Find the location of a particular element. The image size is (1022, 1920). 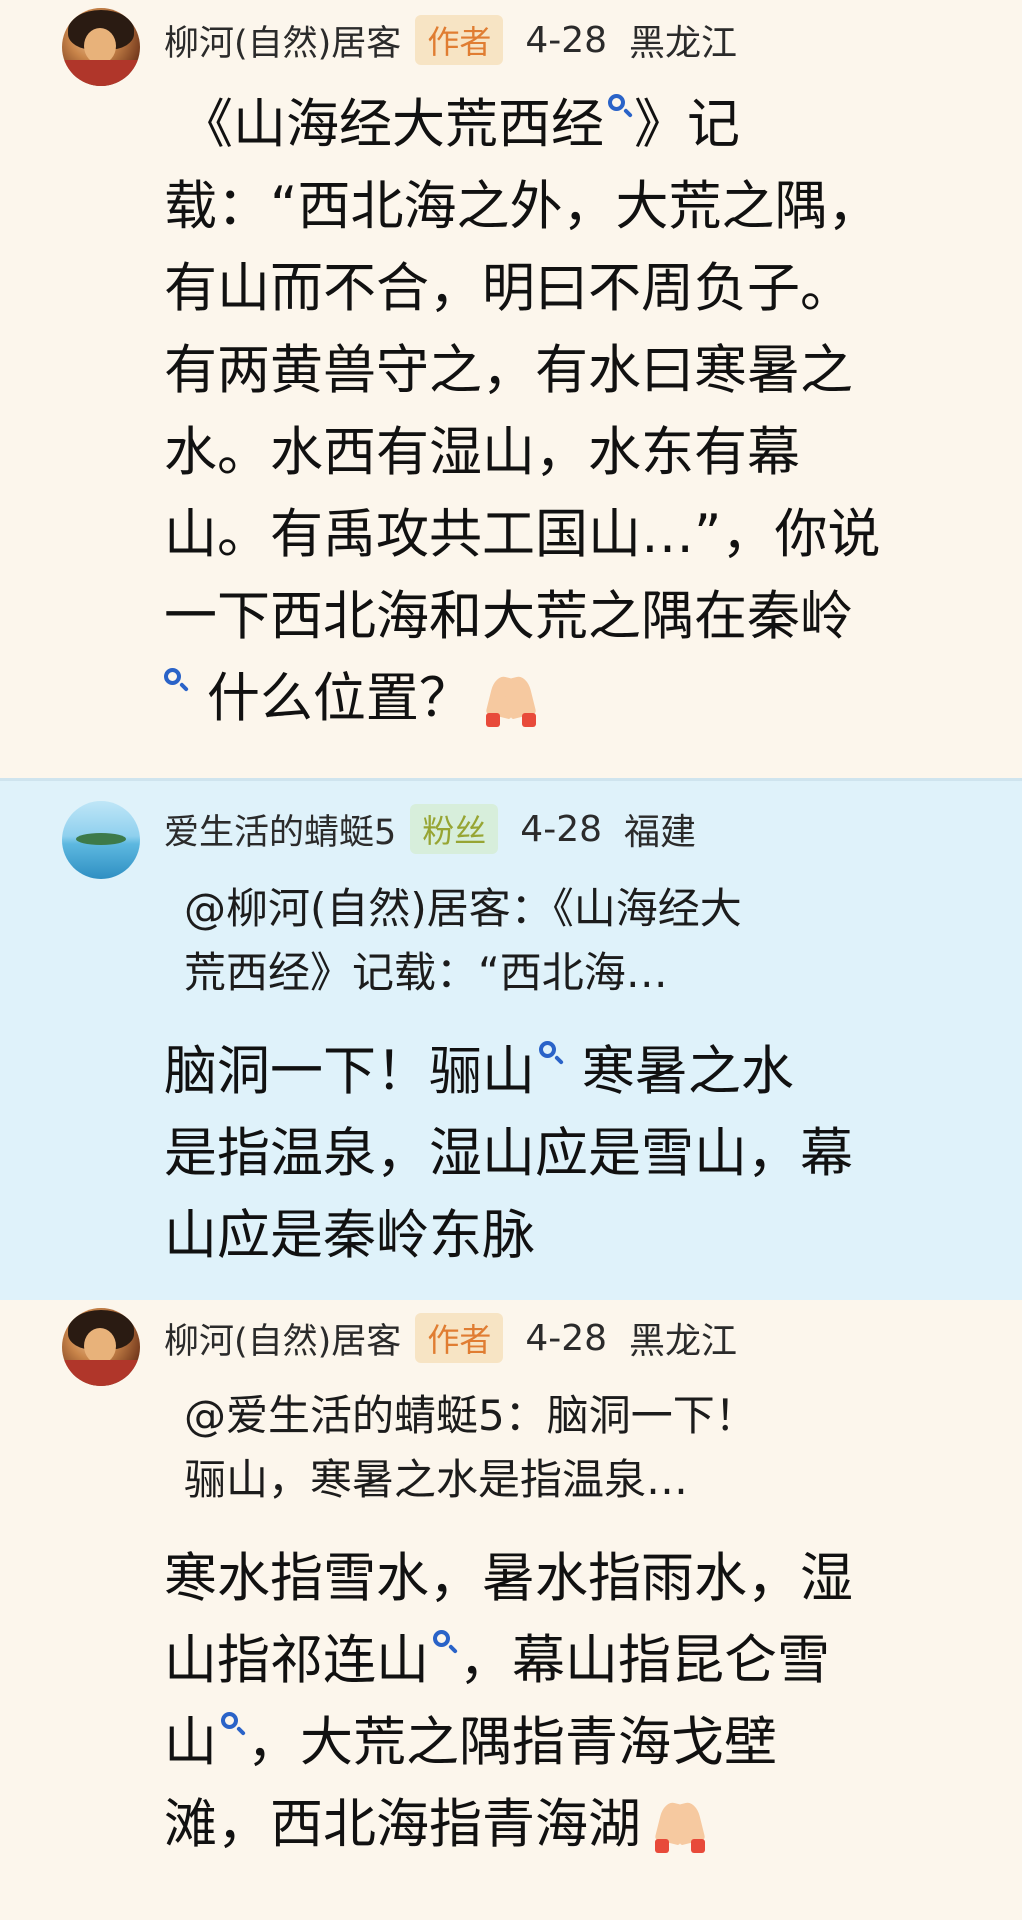

comment-body: 脑洞一下！骊山 寒暑之水 是指温泉，湿山应是雪山，幕 山应是秦岭东脉 is located at coordinates (574, 1154).